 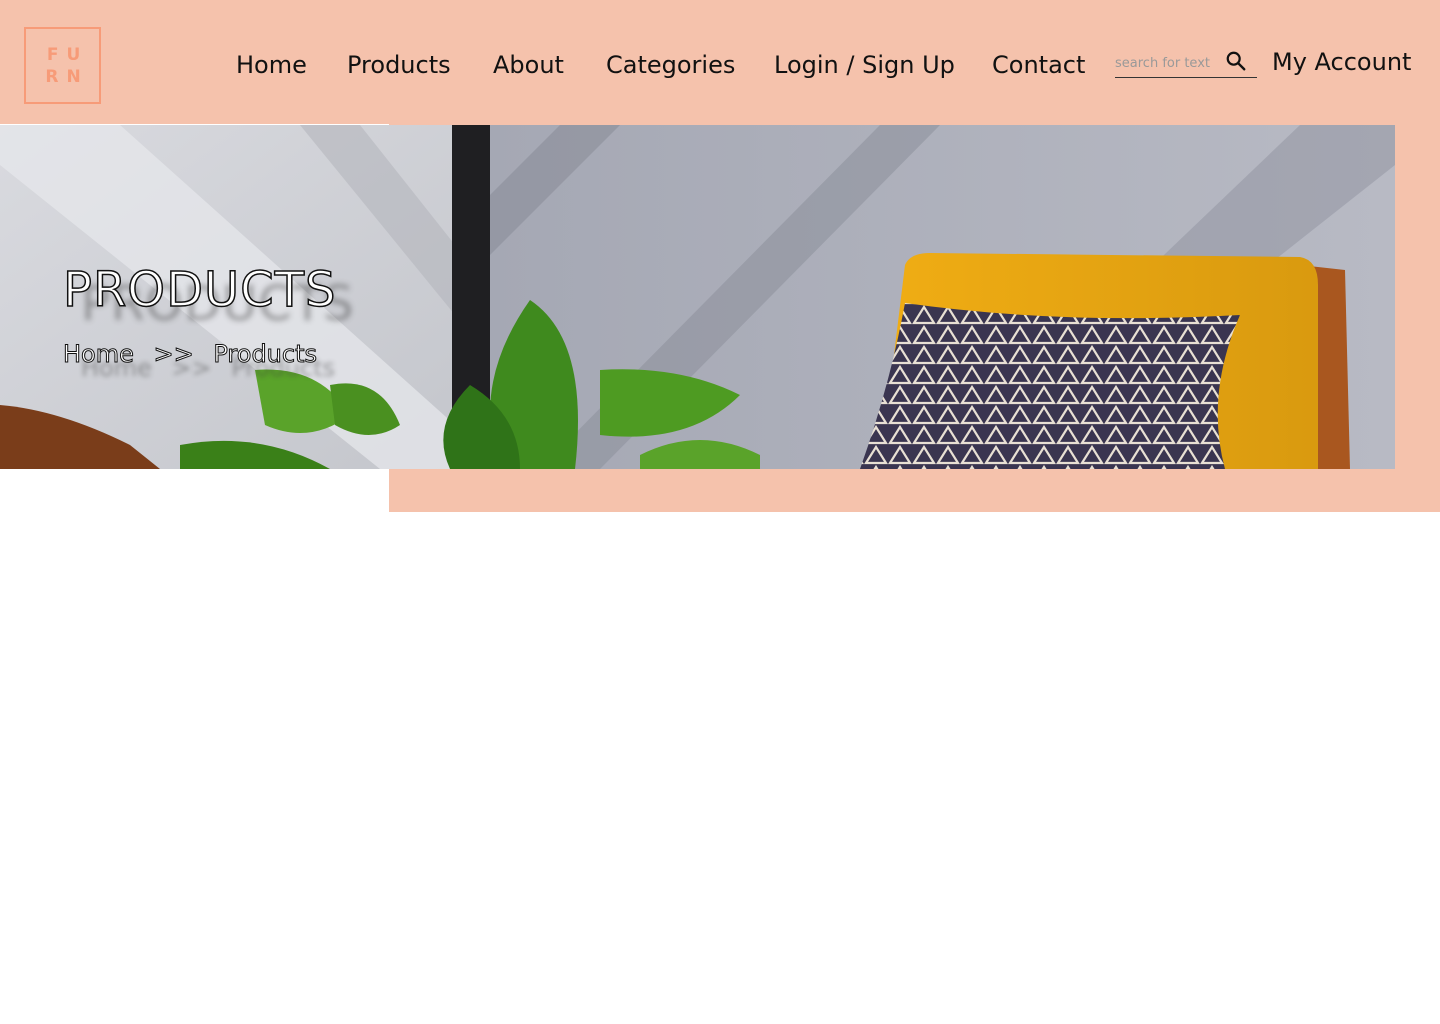 What do you see at coordinates (399, 65) in the screenshot?
I see `nav-products: Products` at bounding box center [399, 65].